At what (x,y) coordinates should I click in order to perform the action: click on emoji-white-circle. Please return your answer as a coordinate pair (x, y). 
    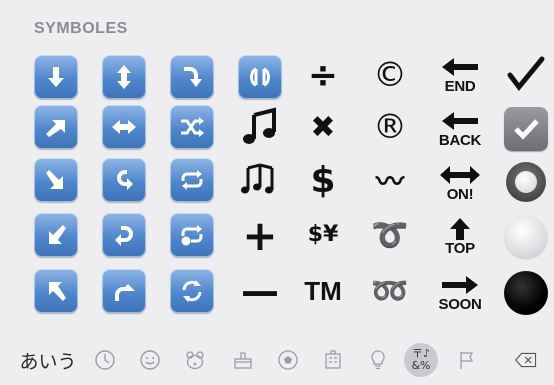
    Looking at the image, I should click on (525, 237).